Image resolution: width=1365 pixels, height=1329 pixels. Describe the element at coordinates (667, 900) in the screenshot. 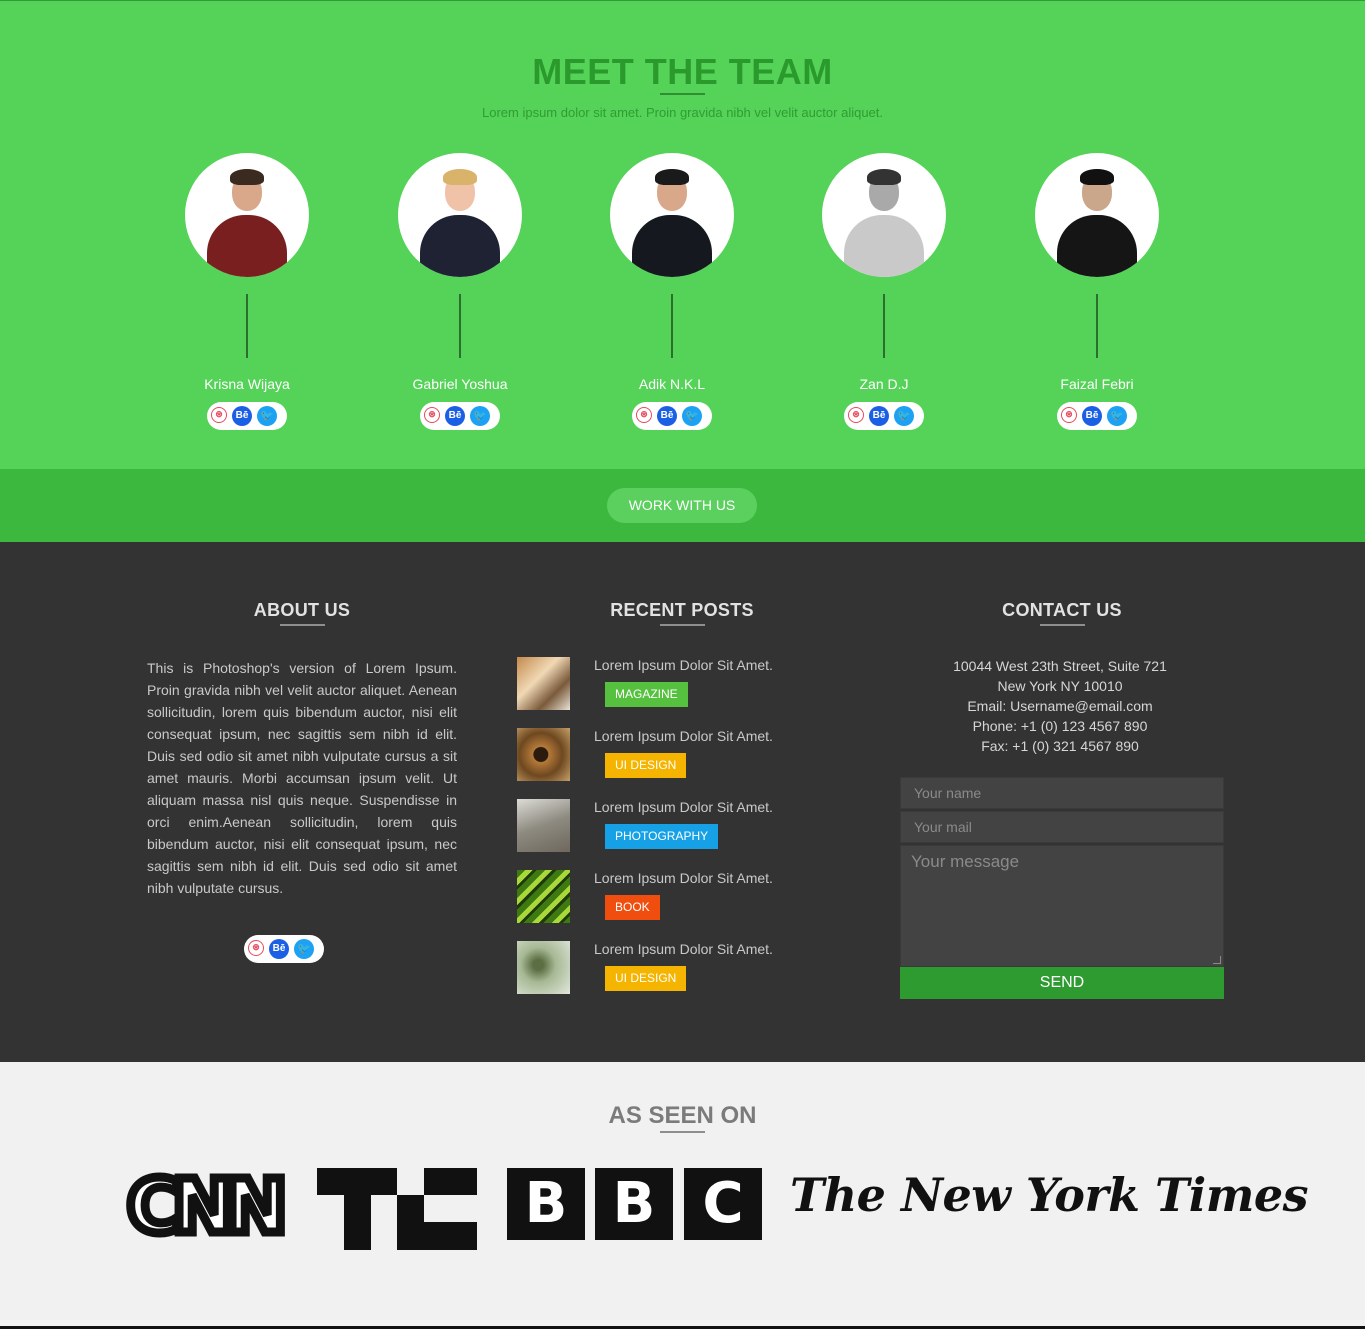

I see `list-item: Lorem Ipsum Dolor Sit Amet. BOOK` at that location.